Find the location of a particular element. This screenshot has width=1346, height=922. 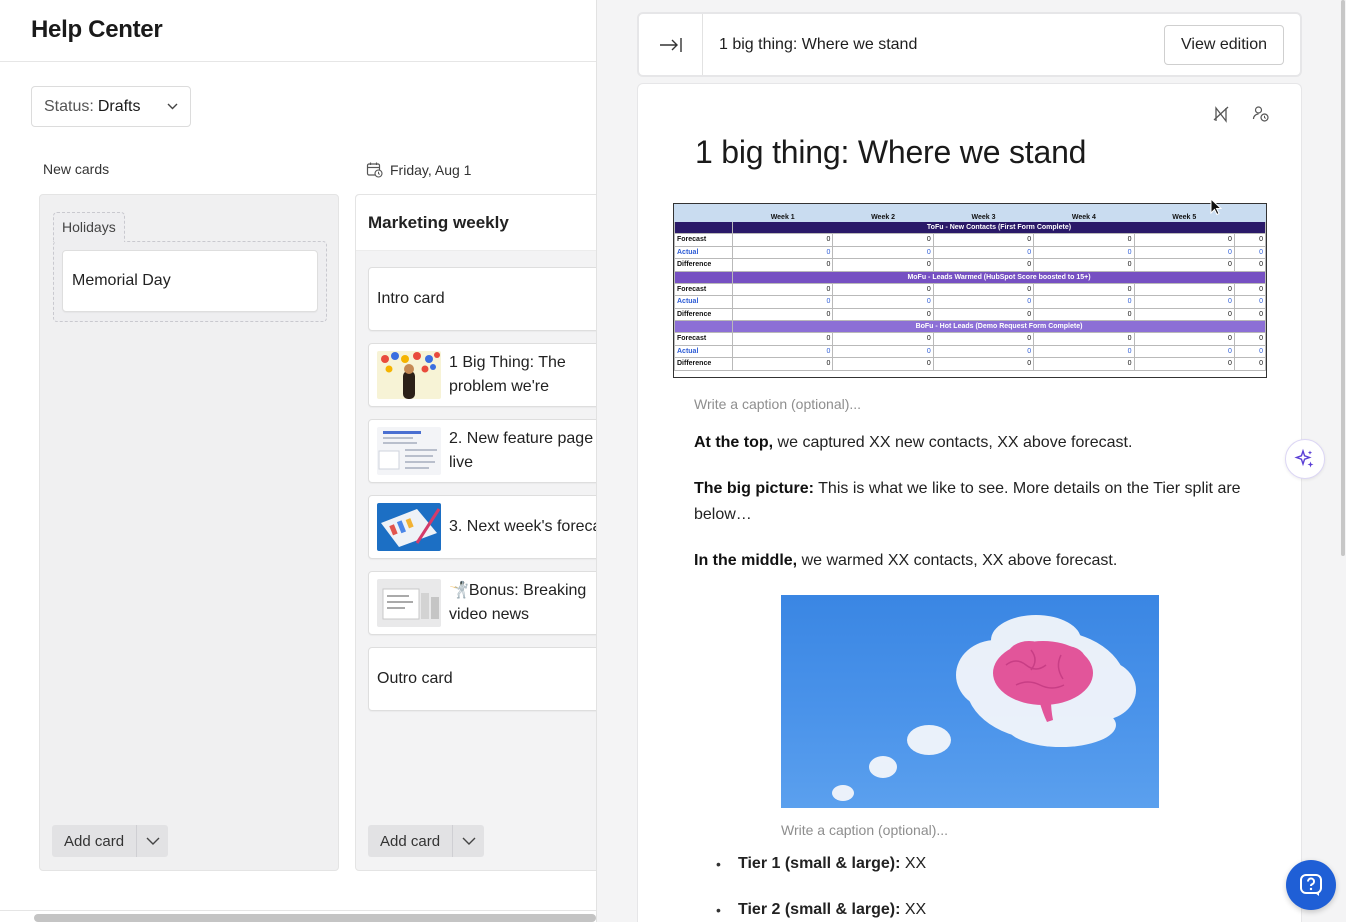

mouse-cursor-icon is located at coordinates (1216, 207).